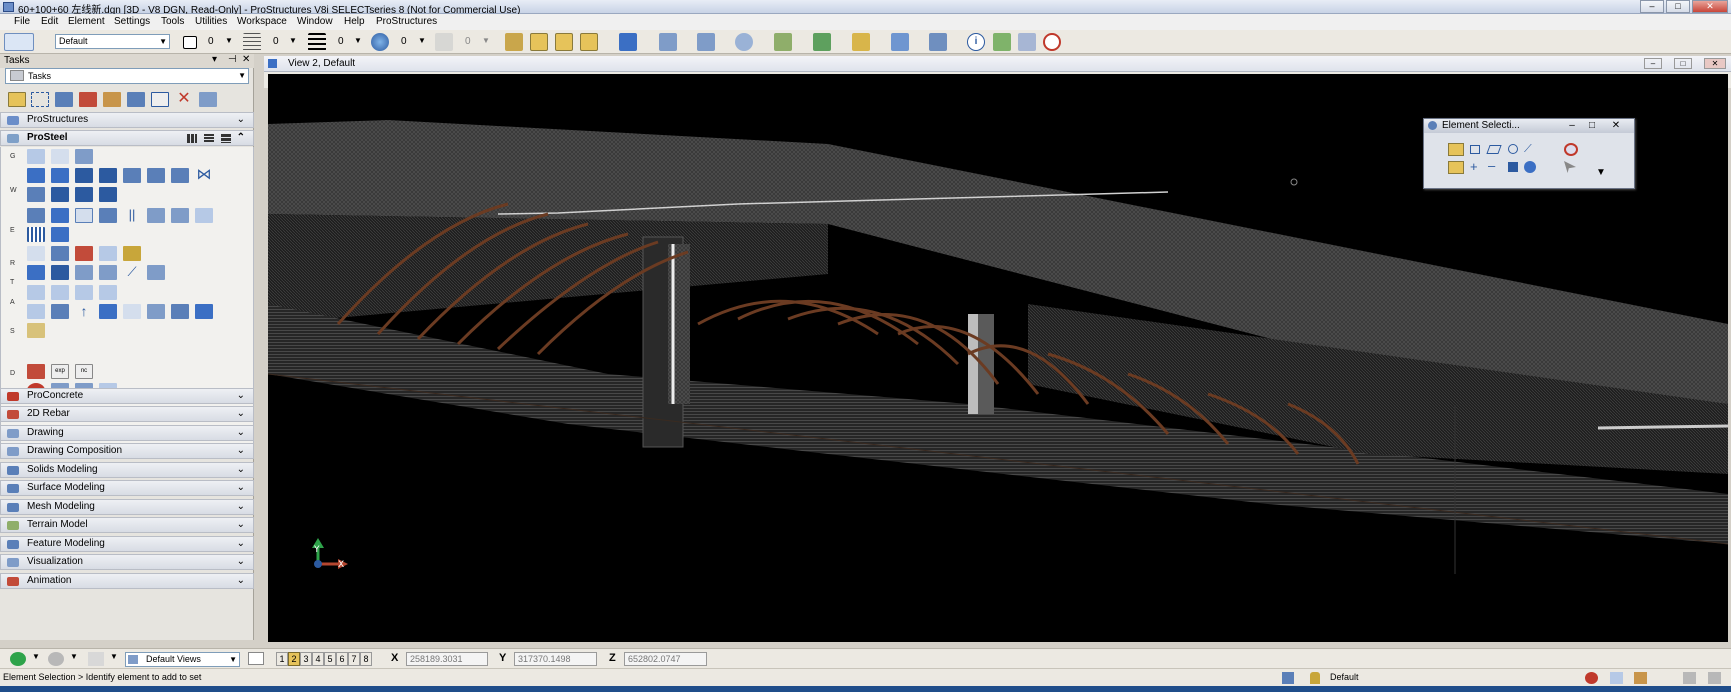  What do you see at coordinates (1494, 149) in the screenshot?
I see `shape-selection-icon` at bounding box center [1494, 149].